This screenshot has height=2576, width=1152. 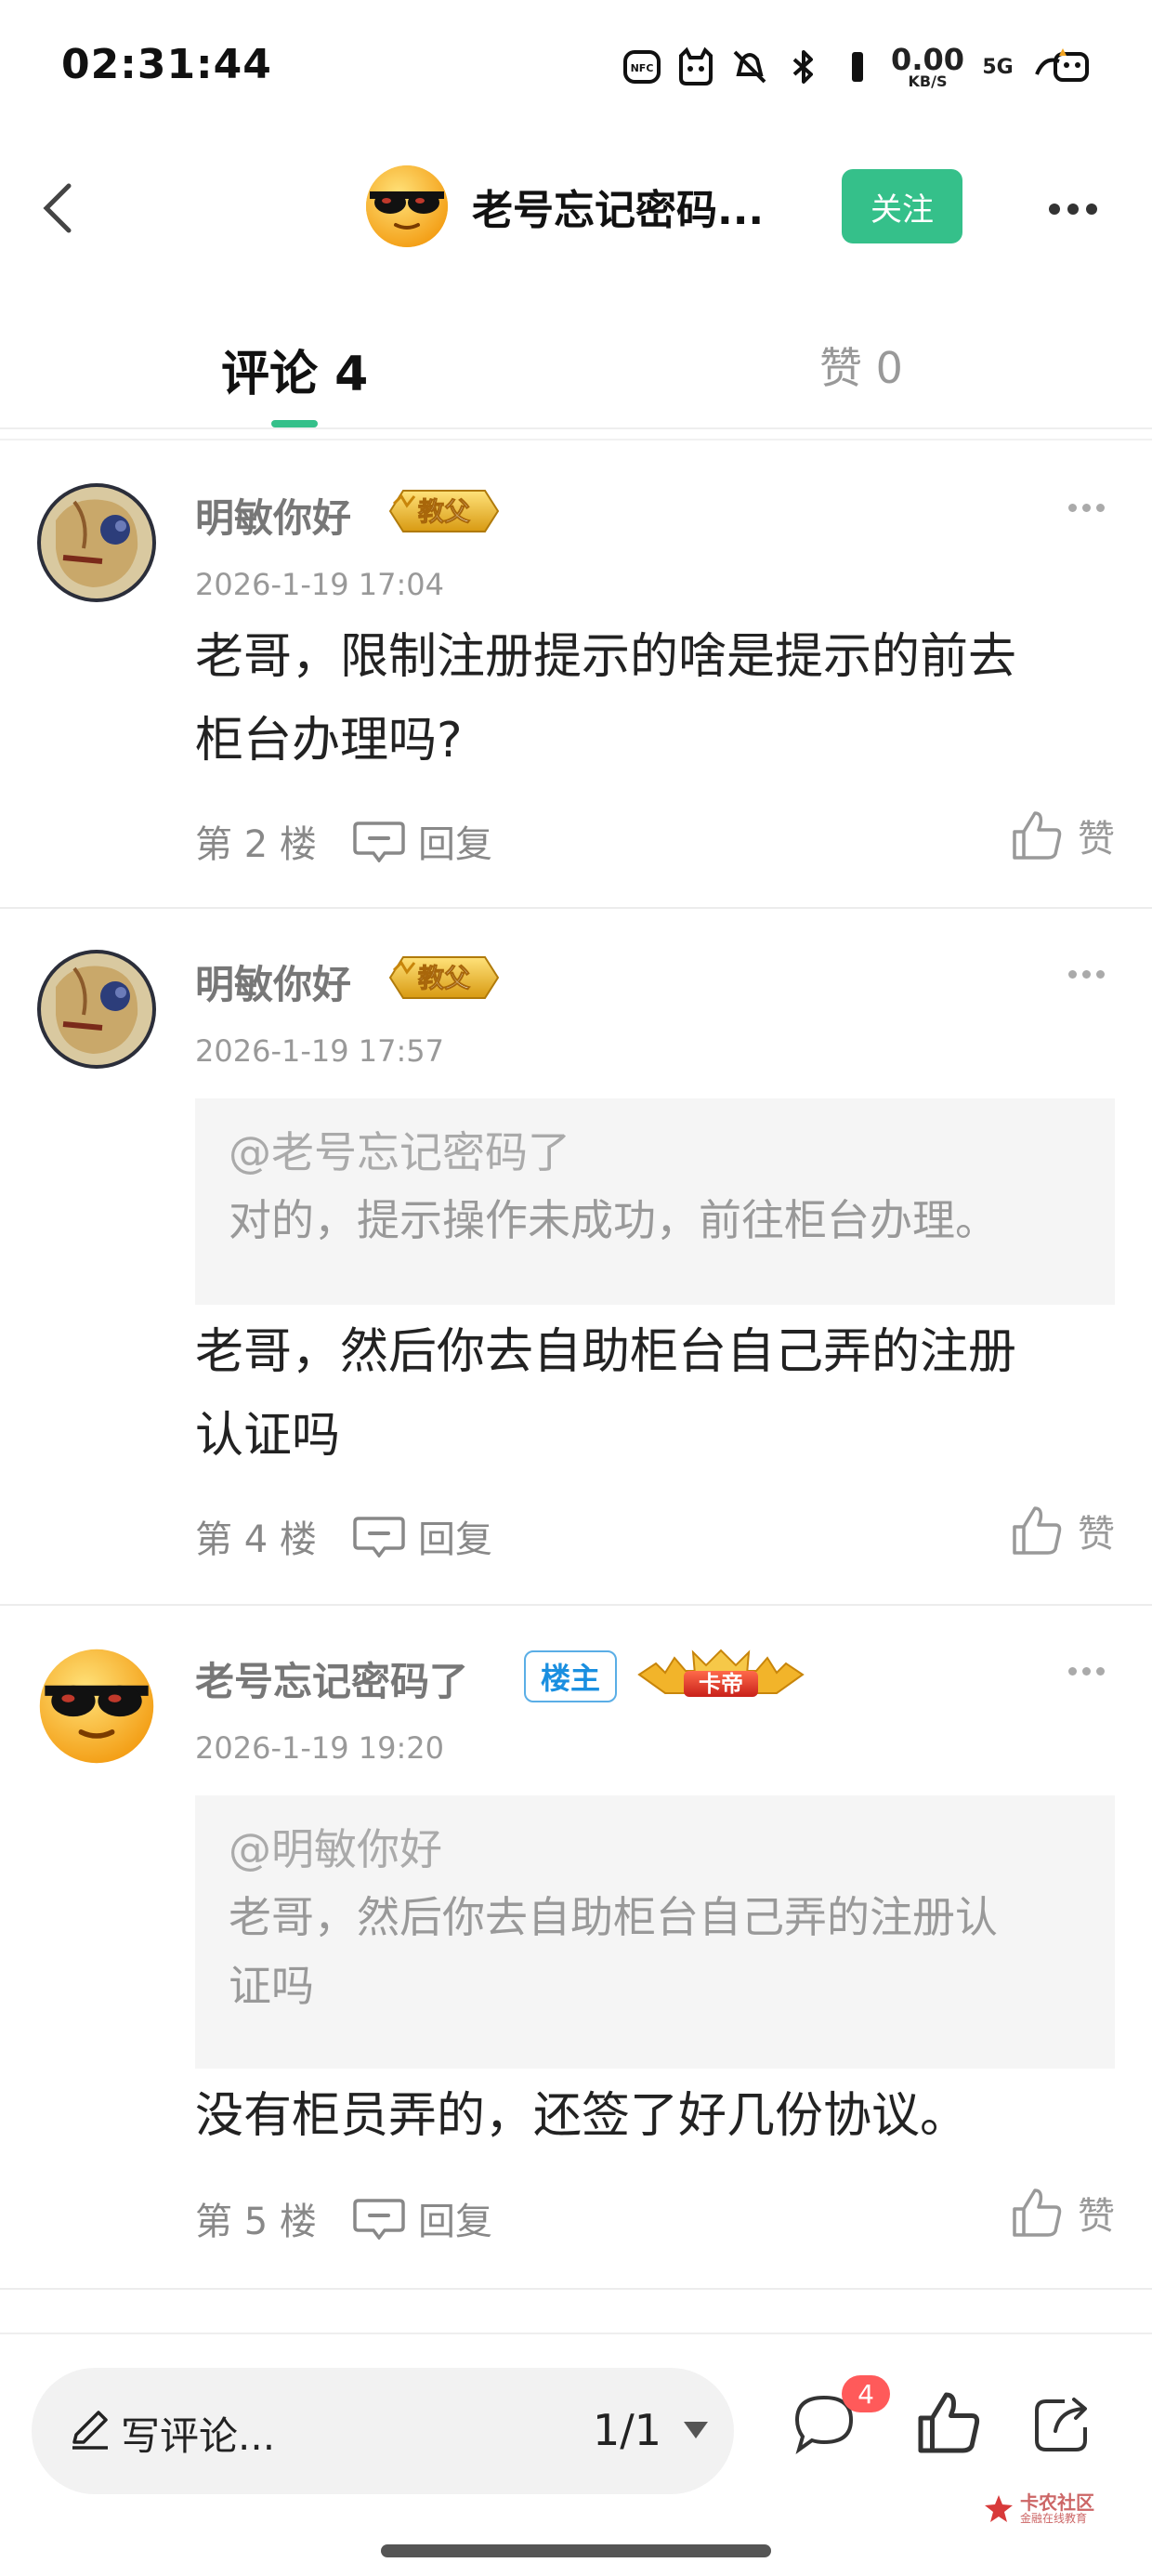 I want to click on top-bar: 老号忘记密码... 关注, so click(x=576, y=209).